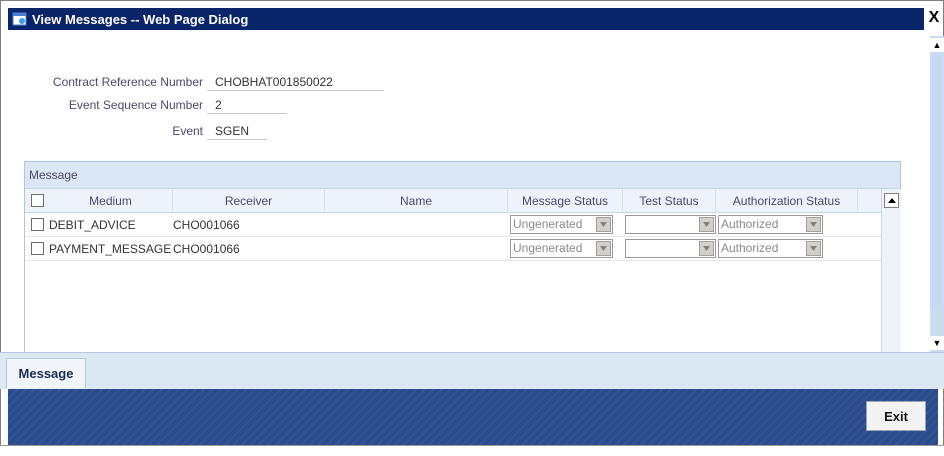  Describe the element at coordinates (37, 200) in the screenshot. I see `select-all-checkbox` at that location.